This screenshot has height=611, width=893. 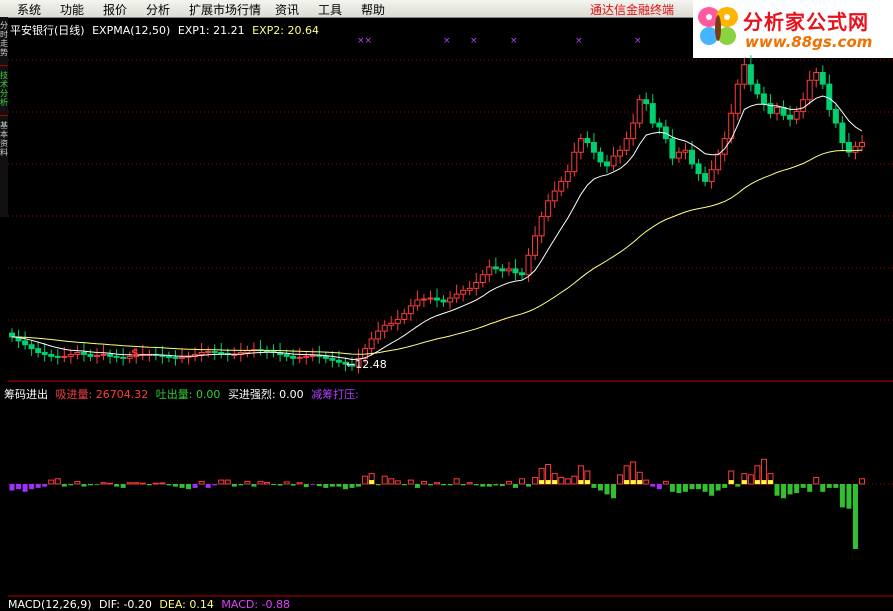 What do you see at coordinates (174, 394) in the screenshot?
I see `spit-label: 吐出量:` at bounding box center [174, 394].